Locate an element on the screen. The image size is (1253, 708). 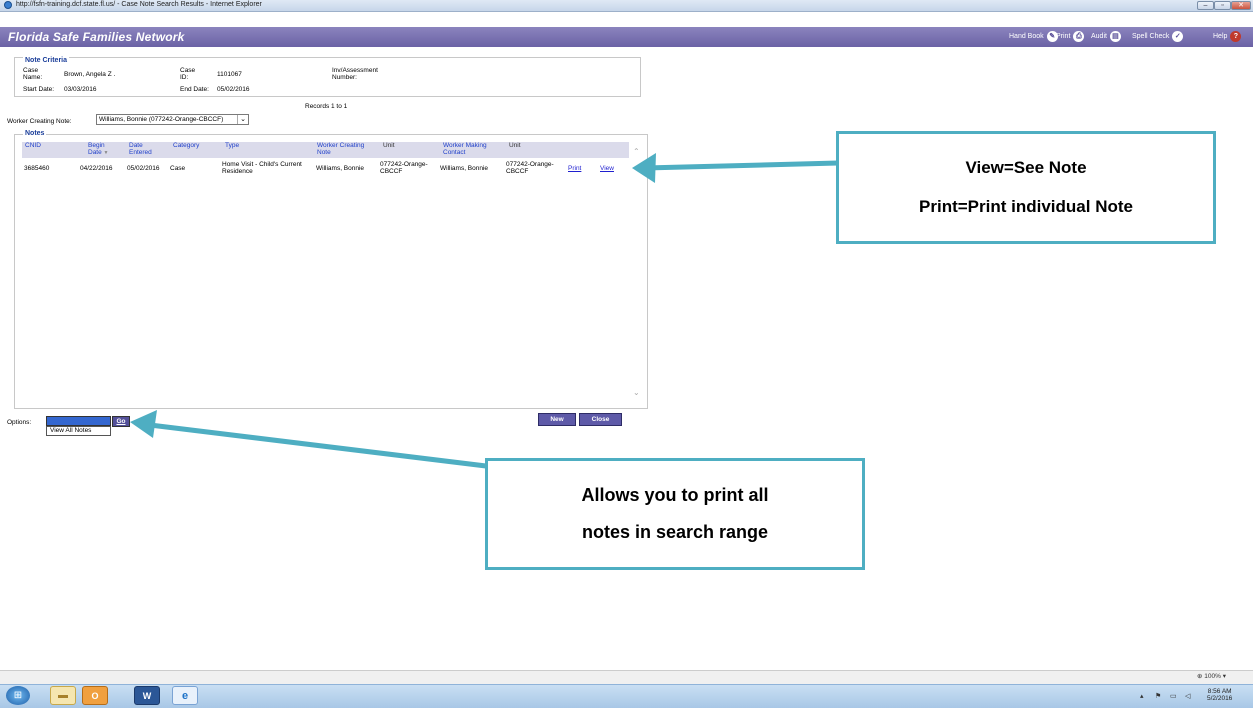
windows-logo-icon: ⊞ is located at coordinates (18, 695).